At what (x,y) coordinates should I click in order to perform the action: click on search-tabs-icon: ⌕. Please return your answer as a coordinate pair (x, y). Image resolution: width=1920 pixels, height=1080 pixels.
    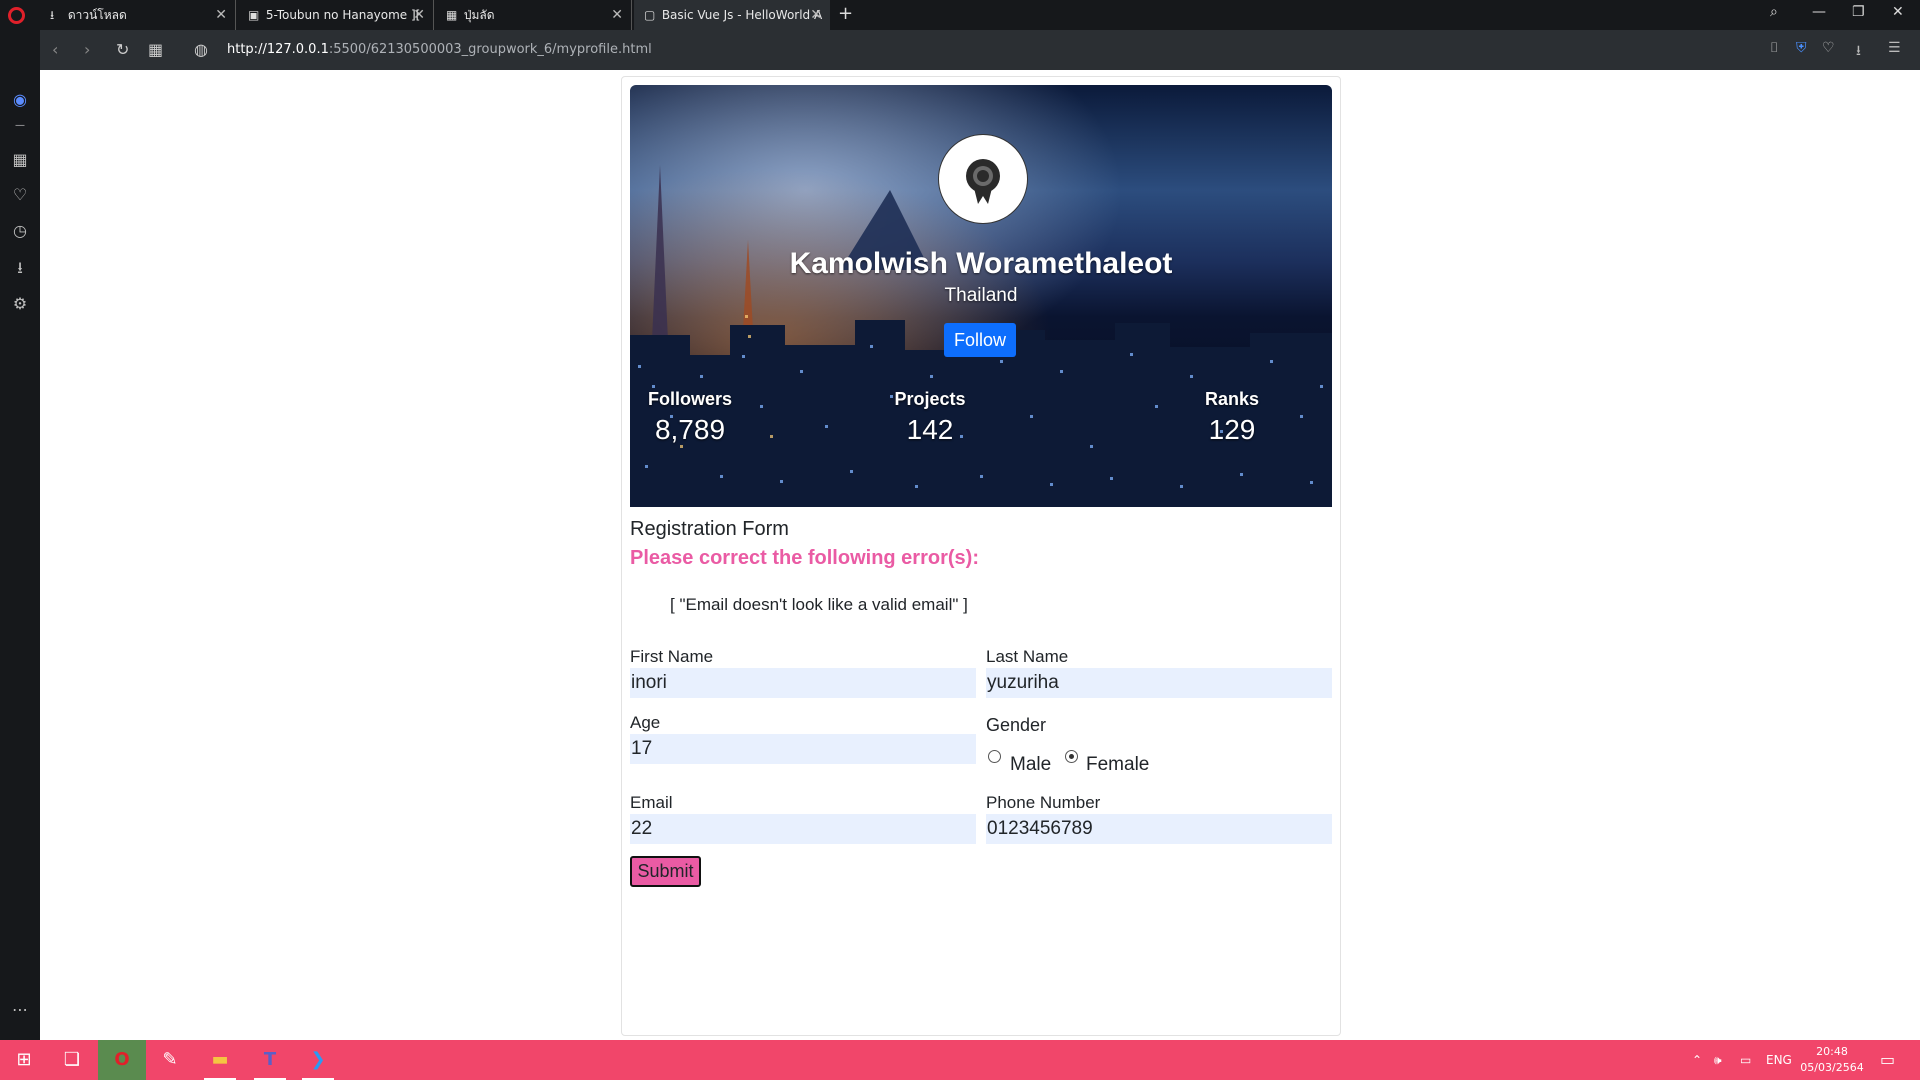
    Looking at the image, I should click on (1774, 12).